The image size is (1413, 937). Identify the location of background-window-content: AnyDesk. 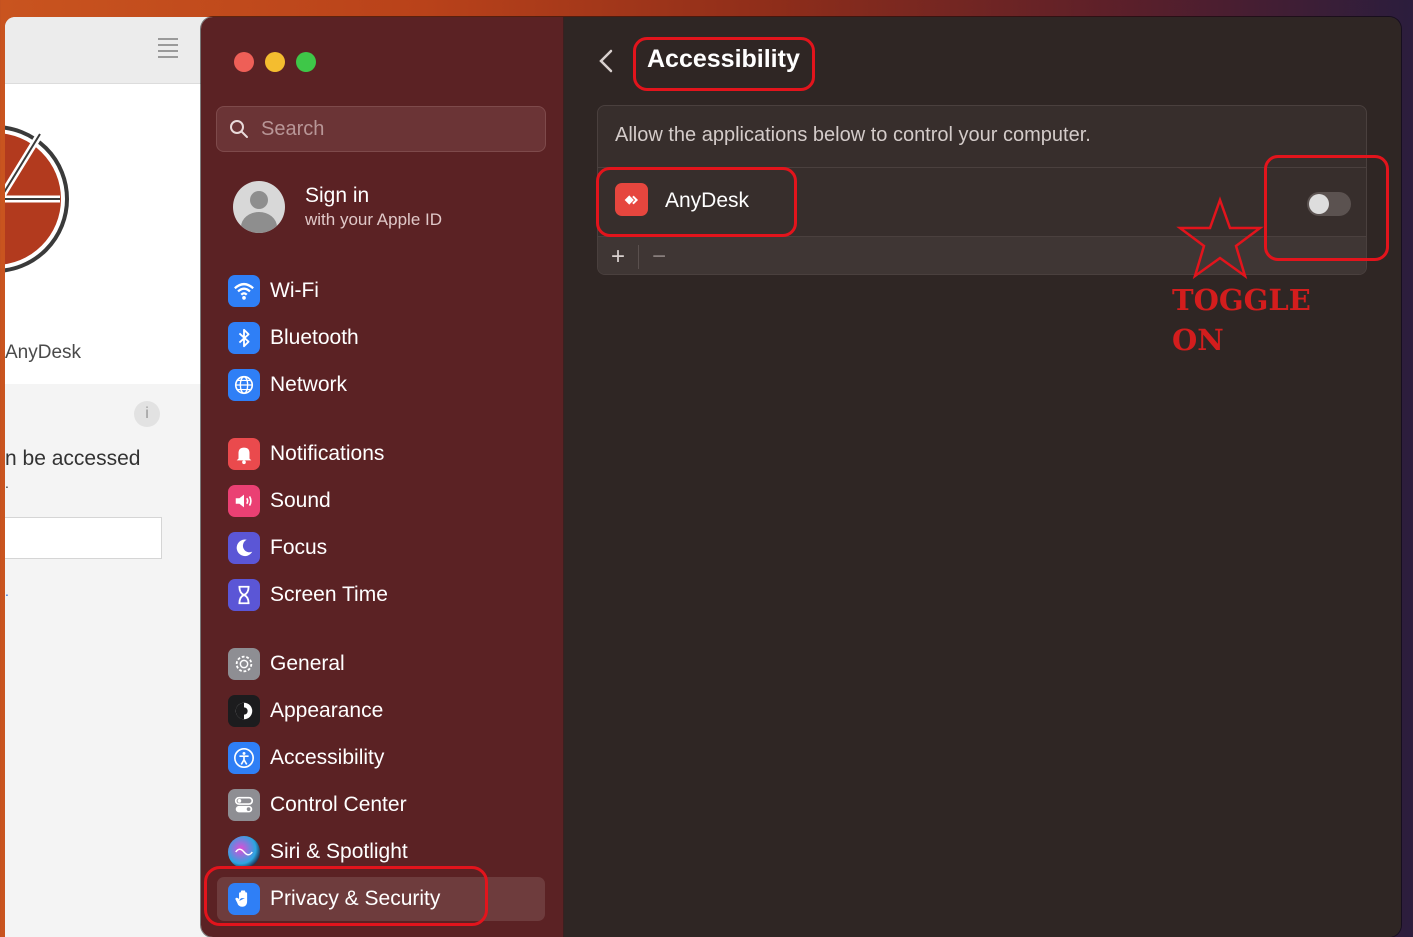
(112, 234).